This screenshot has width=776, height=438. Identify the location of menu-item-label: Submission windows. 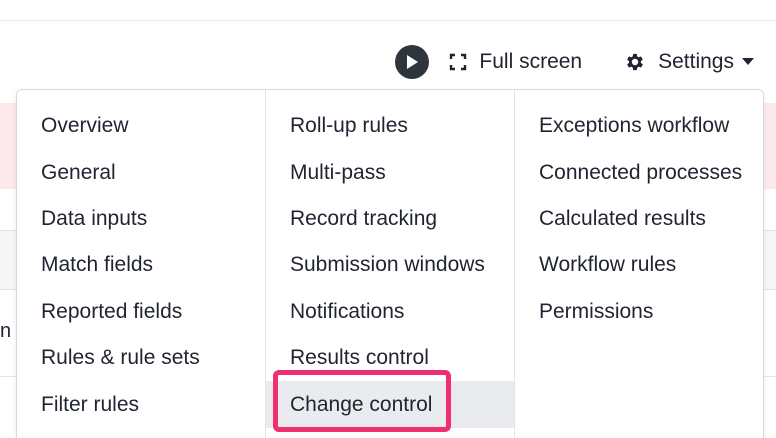
(387, 265).